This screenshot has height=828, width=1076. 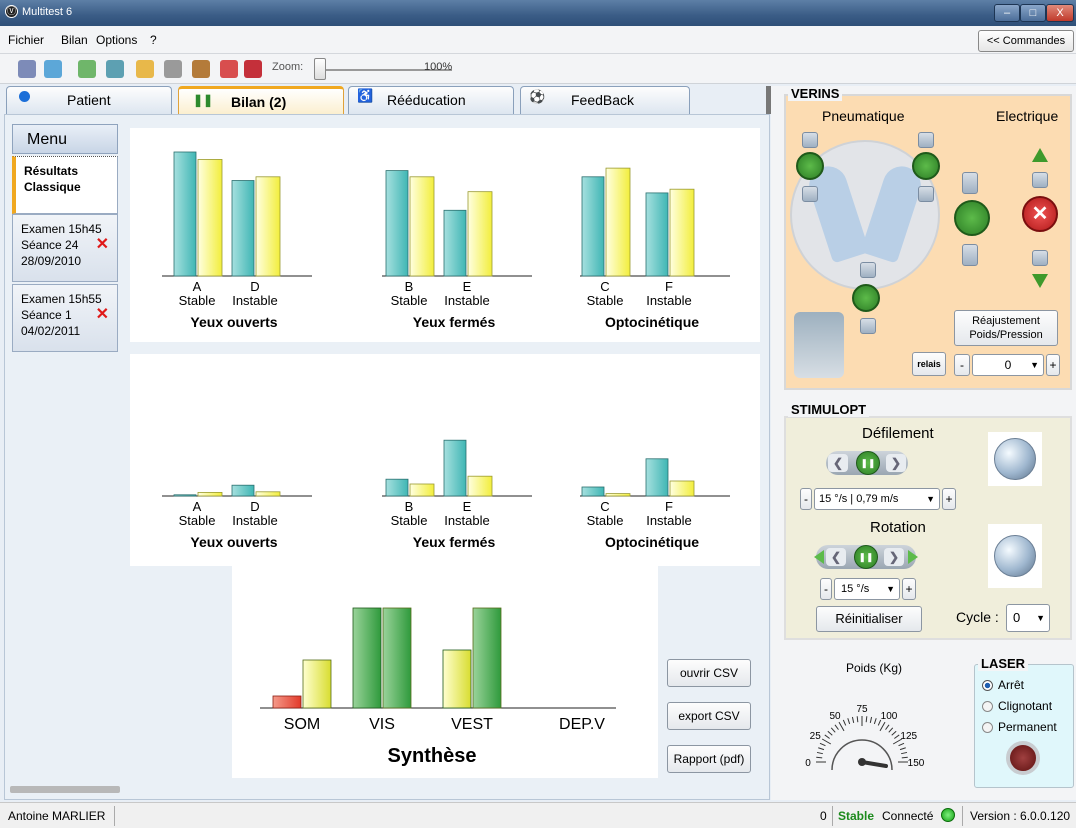 I want to click on laser-option-clignotant: Clignotant, so click(x=1025, y=707).